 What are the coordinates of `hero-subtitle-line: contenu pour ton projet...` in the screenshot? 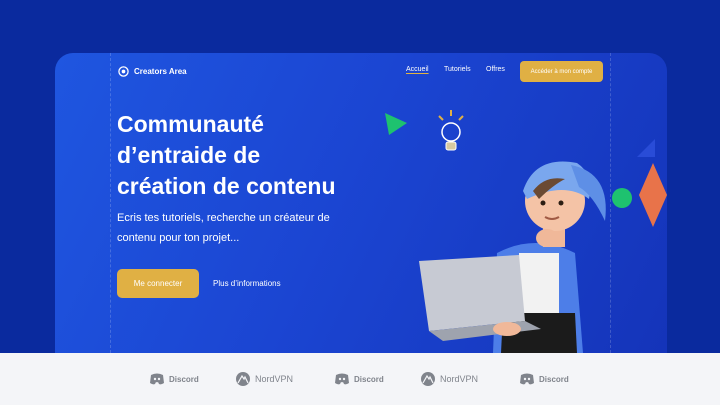 It's located at (178, 238).